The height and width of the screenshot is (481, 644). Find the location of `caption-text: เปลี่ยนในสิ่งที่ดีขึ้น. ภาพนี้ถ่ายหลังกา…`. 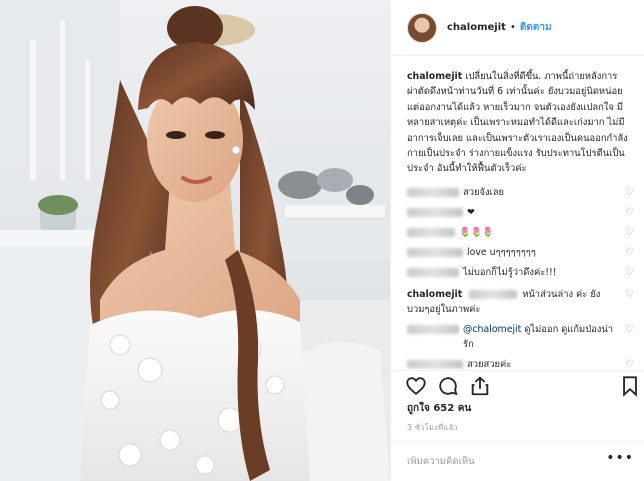

caption-text: เปลี่ยนในสิ่งที่ดีขึ้น. ภาพนี้ถ่ายหลังกา… is located at coordinates (517, 123).